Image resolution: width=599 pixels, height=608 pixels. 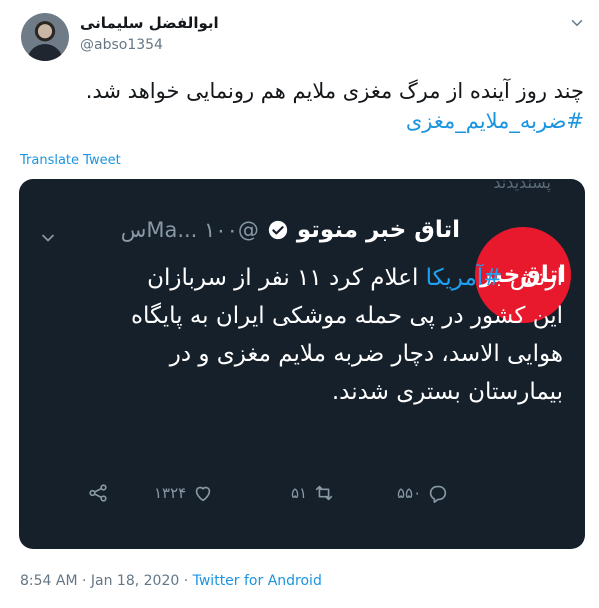 I want to click on like-action: ۱۳۲۴, so click(x=184, y=493).